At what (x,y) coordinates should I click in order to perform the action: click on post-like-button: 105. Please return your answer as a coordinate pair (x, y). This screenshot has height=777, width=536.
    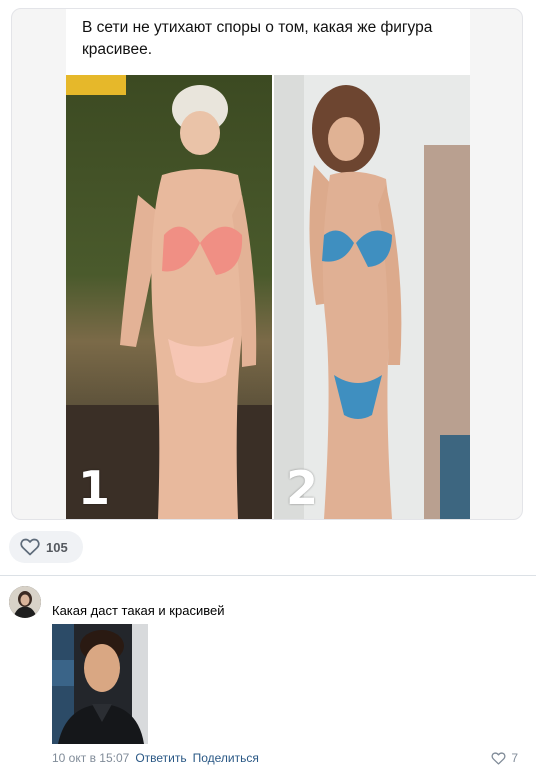
    Looking at the image, I should click on (46, 547).